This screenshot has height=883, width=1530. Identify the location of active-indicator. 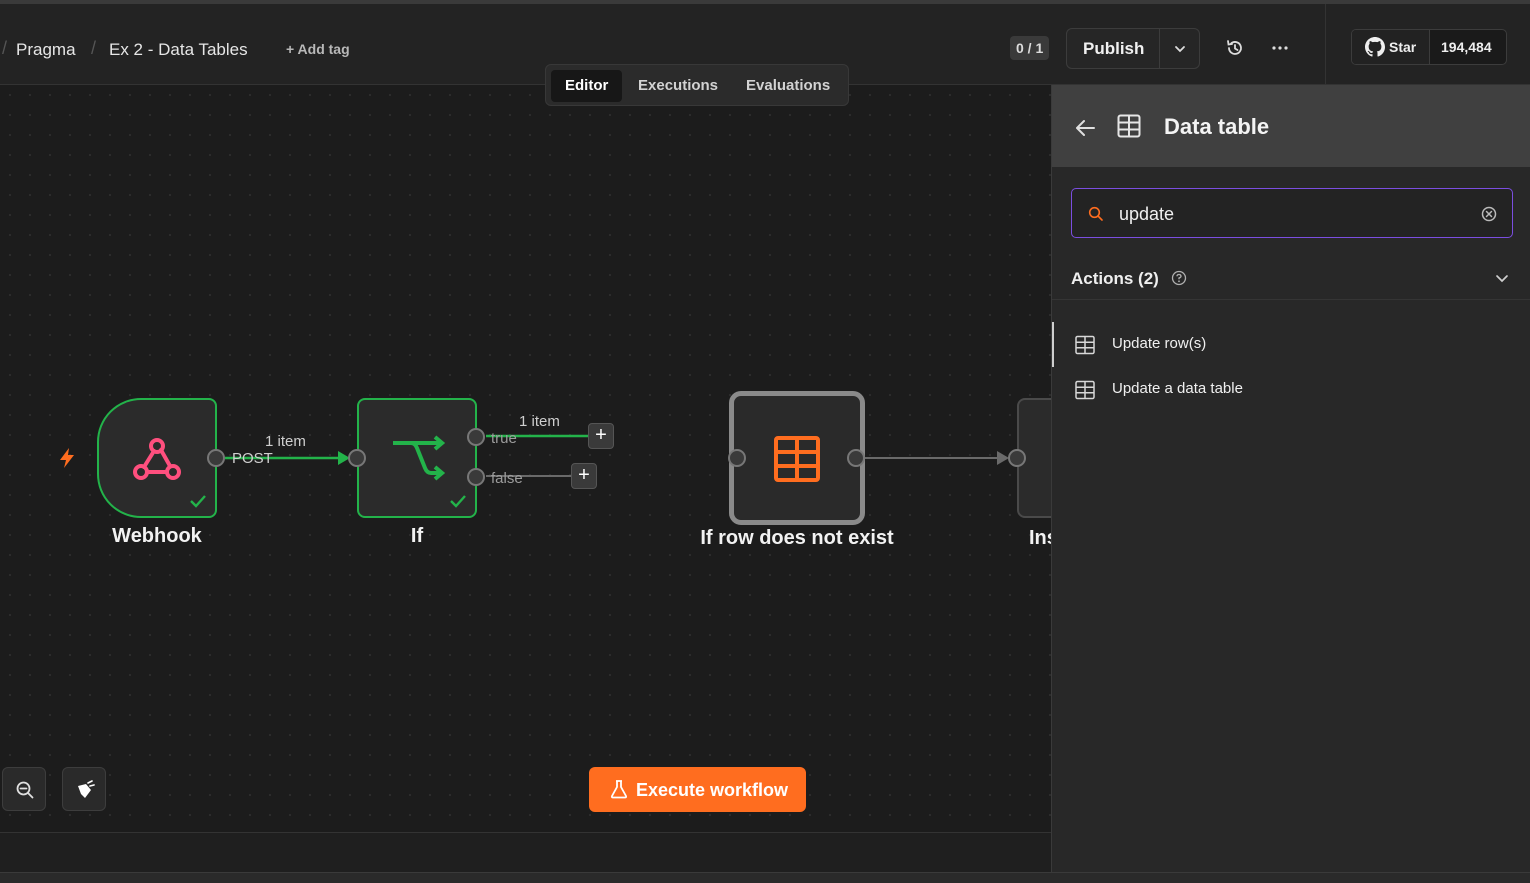
(1053, 344).